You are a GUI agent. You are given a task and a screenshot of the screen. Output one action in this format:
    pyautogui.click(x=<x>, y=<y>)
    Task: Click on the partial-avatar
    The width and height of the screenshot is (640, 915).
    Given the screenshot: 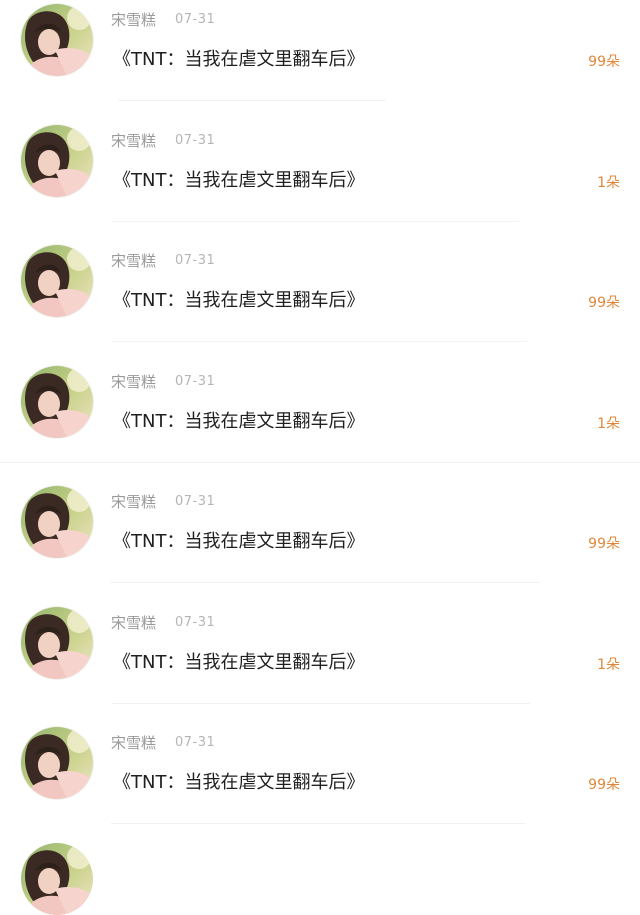 What is the action you would take?
    pyautogui.click(x=57, y=879)
    